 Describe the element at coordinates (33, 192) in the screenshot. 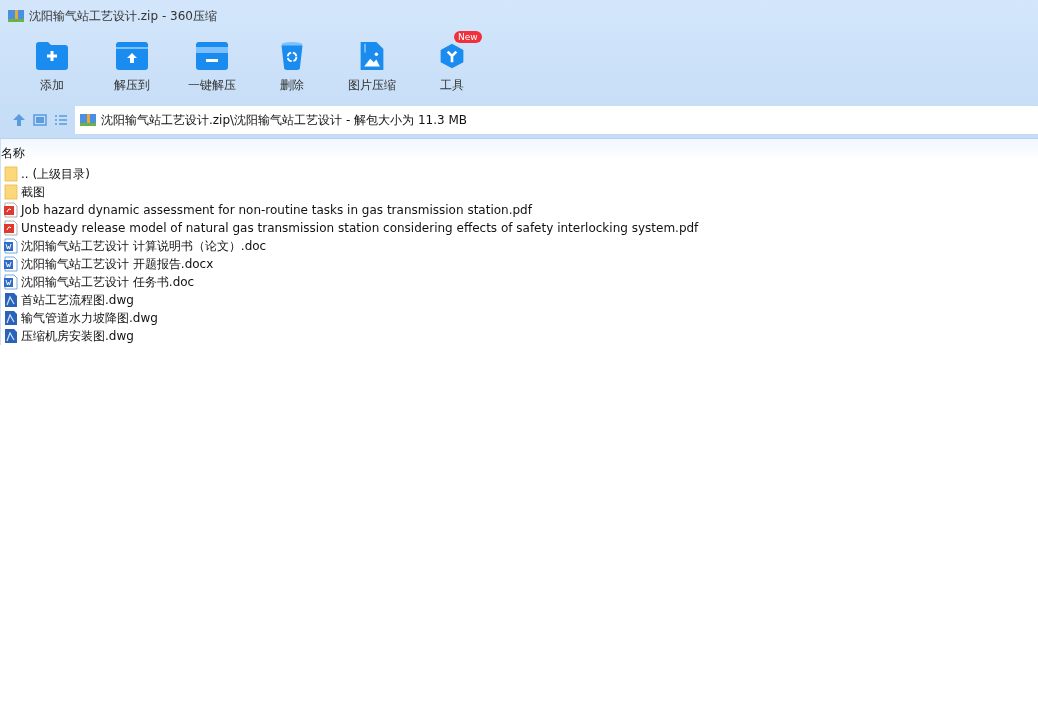

I see `file-name: 截图` at that location.